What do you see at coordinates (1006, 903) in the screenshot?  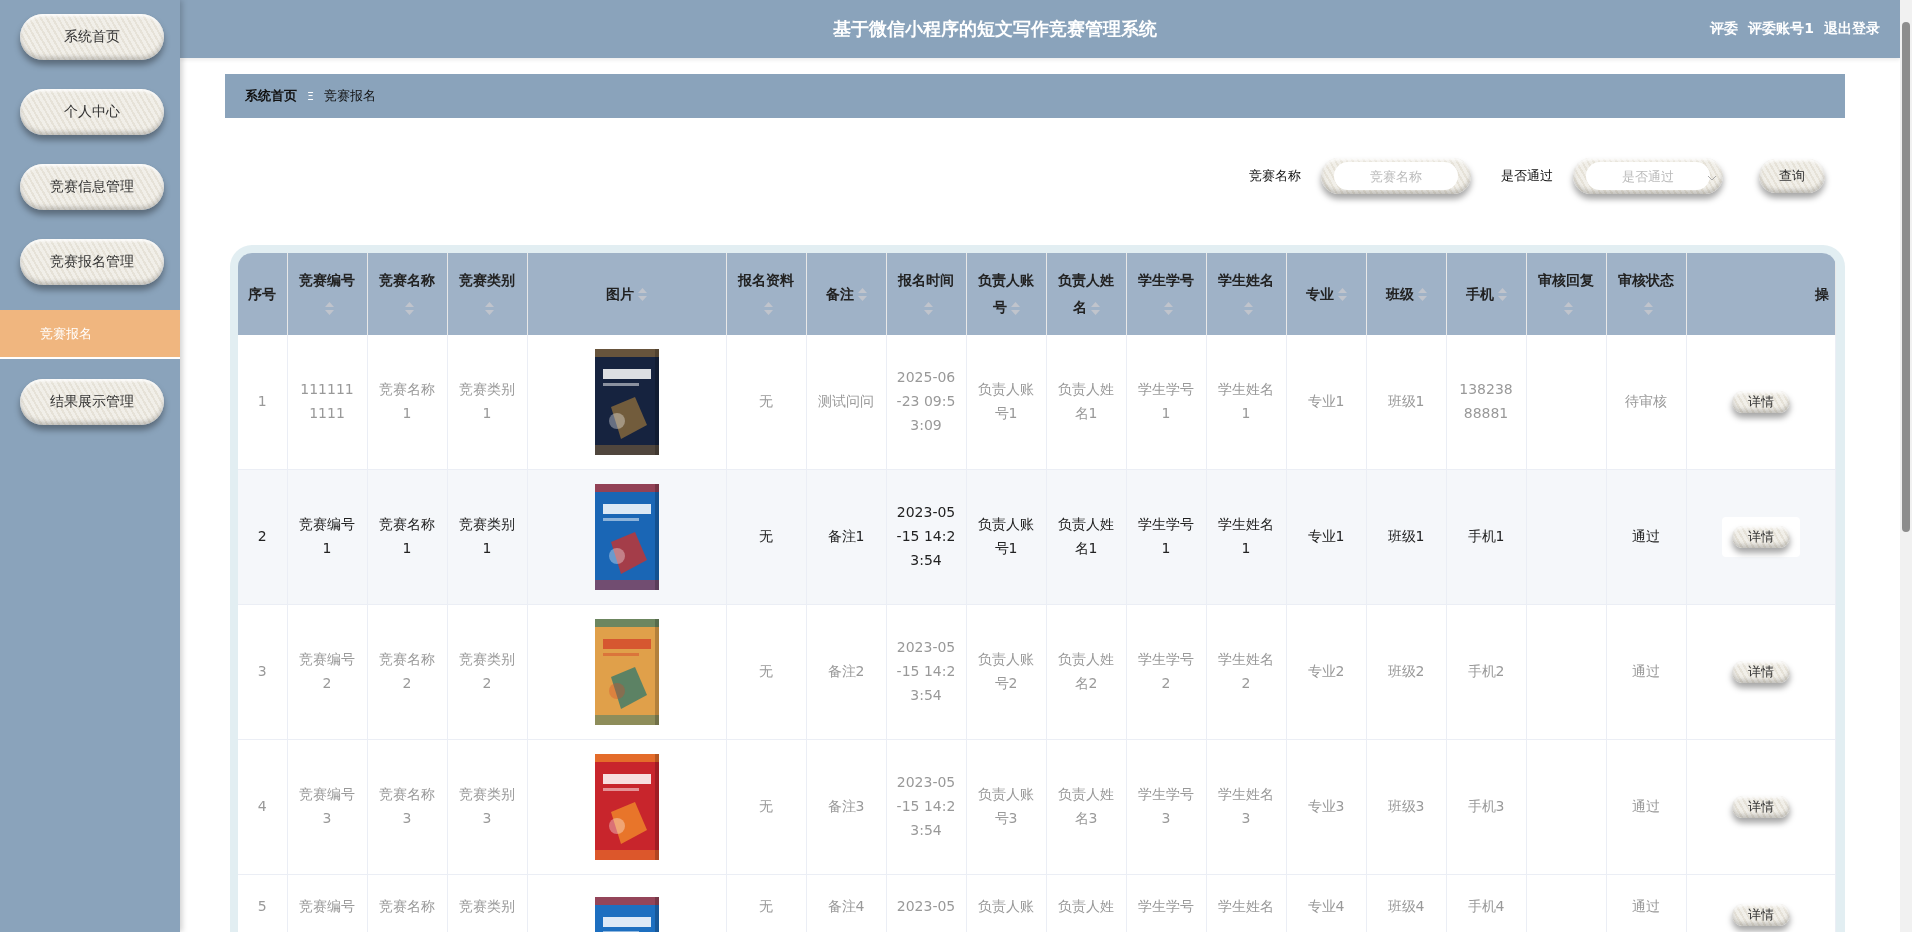 I see `table-cell: 负责人账` at bounding box center [1006, 903].